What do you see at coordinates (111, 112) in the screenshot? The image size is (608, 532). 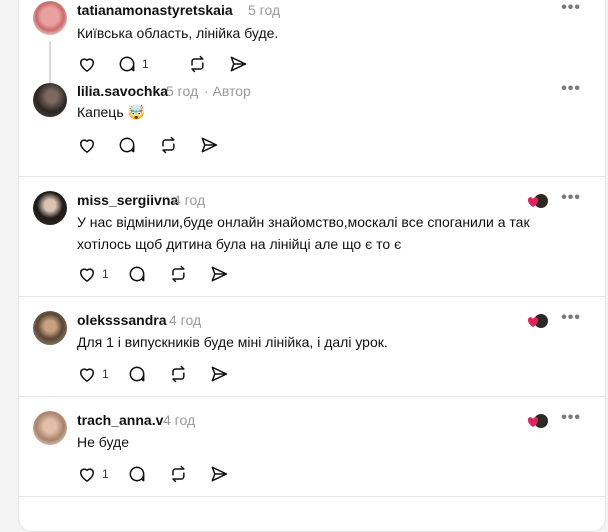 I see `comment-text: Капець 🤯` at bounding box center [111, 112].